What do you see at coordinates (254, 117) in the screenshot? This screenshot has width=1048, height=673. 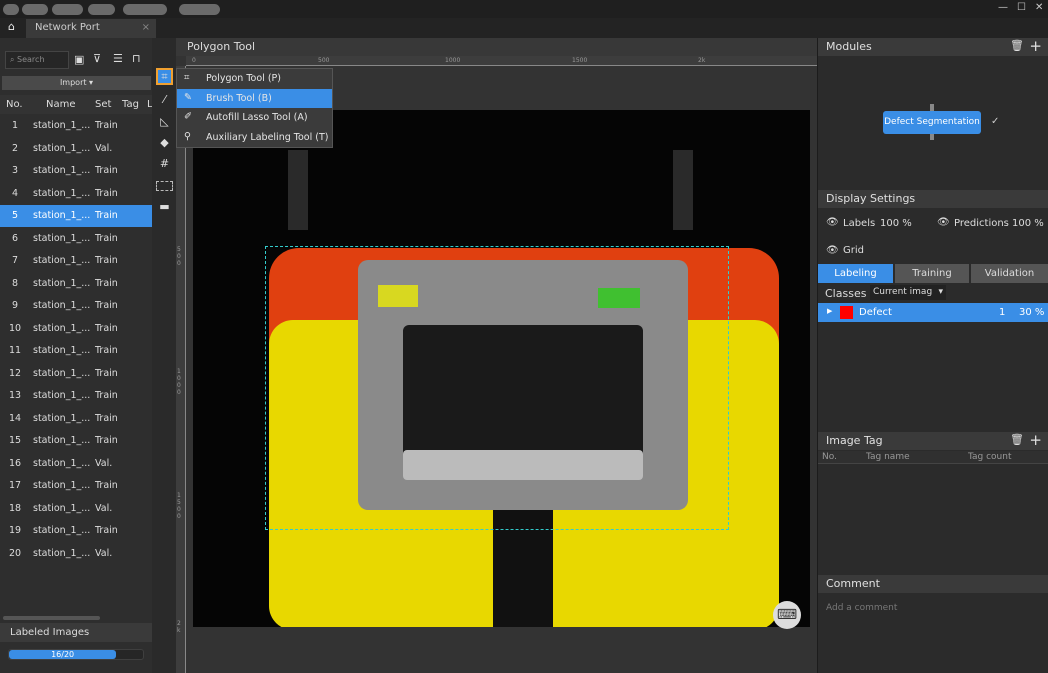 I see `menu-item-autofill-lasso-tool: ✐ Autofill Lasso Tool (A)` at bounding box center [254, 117].